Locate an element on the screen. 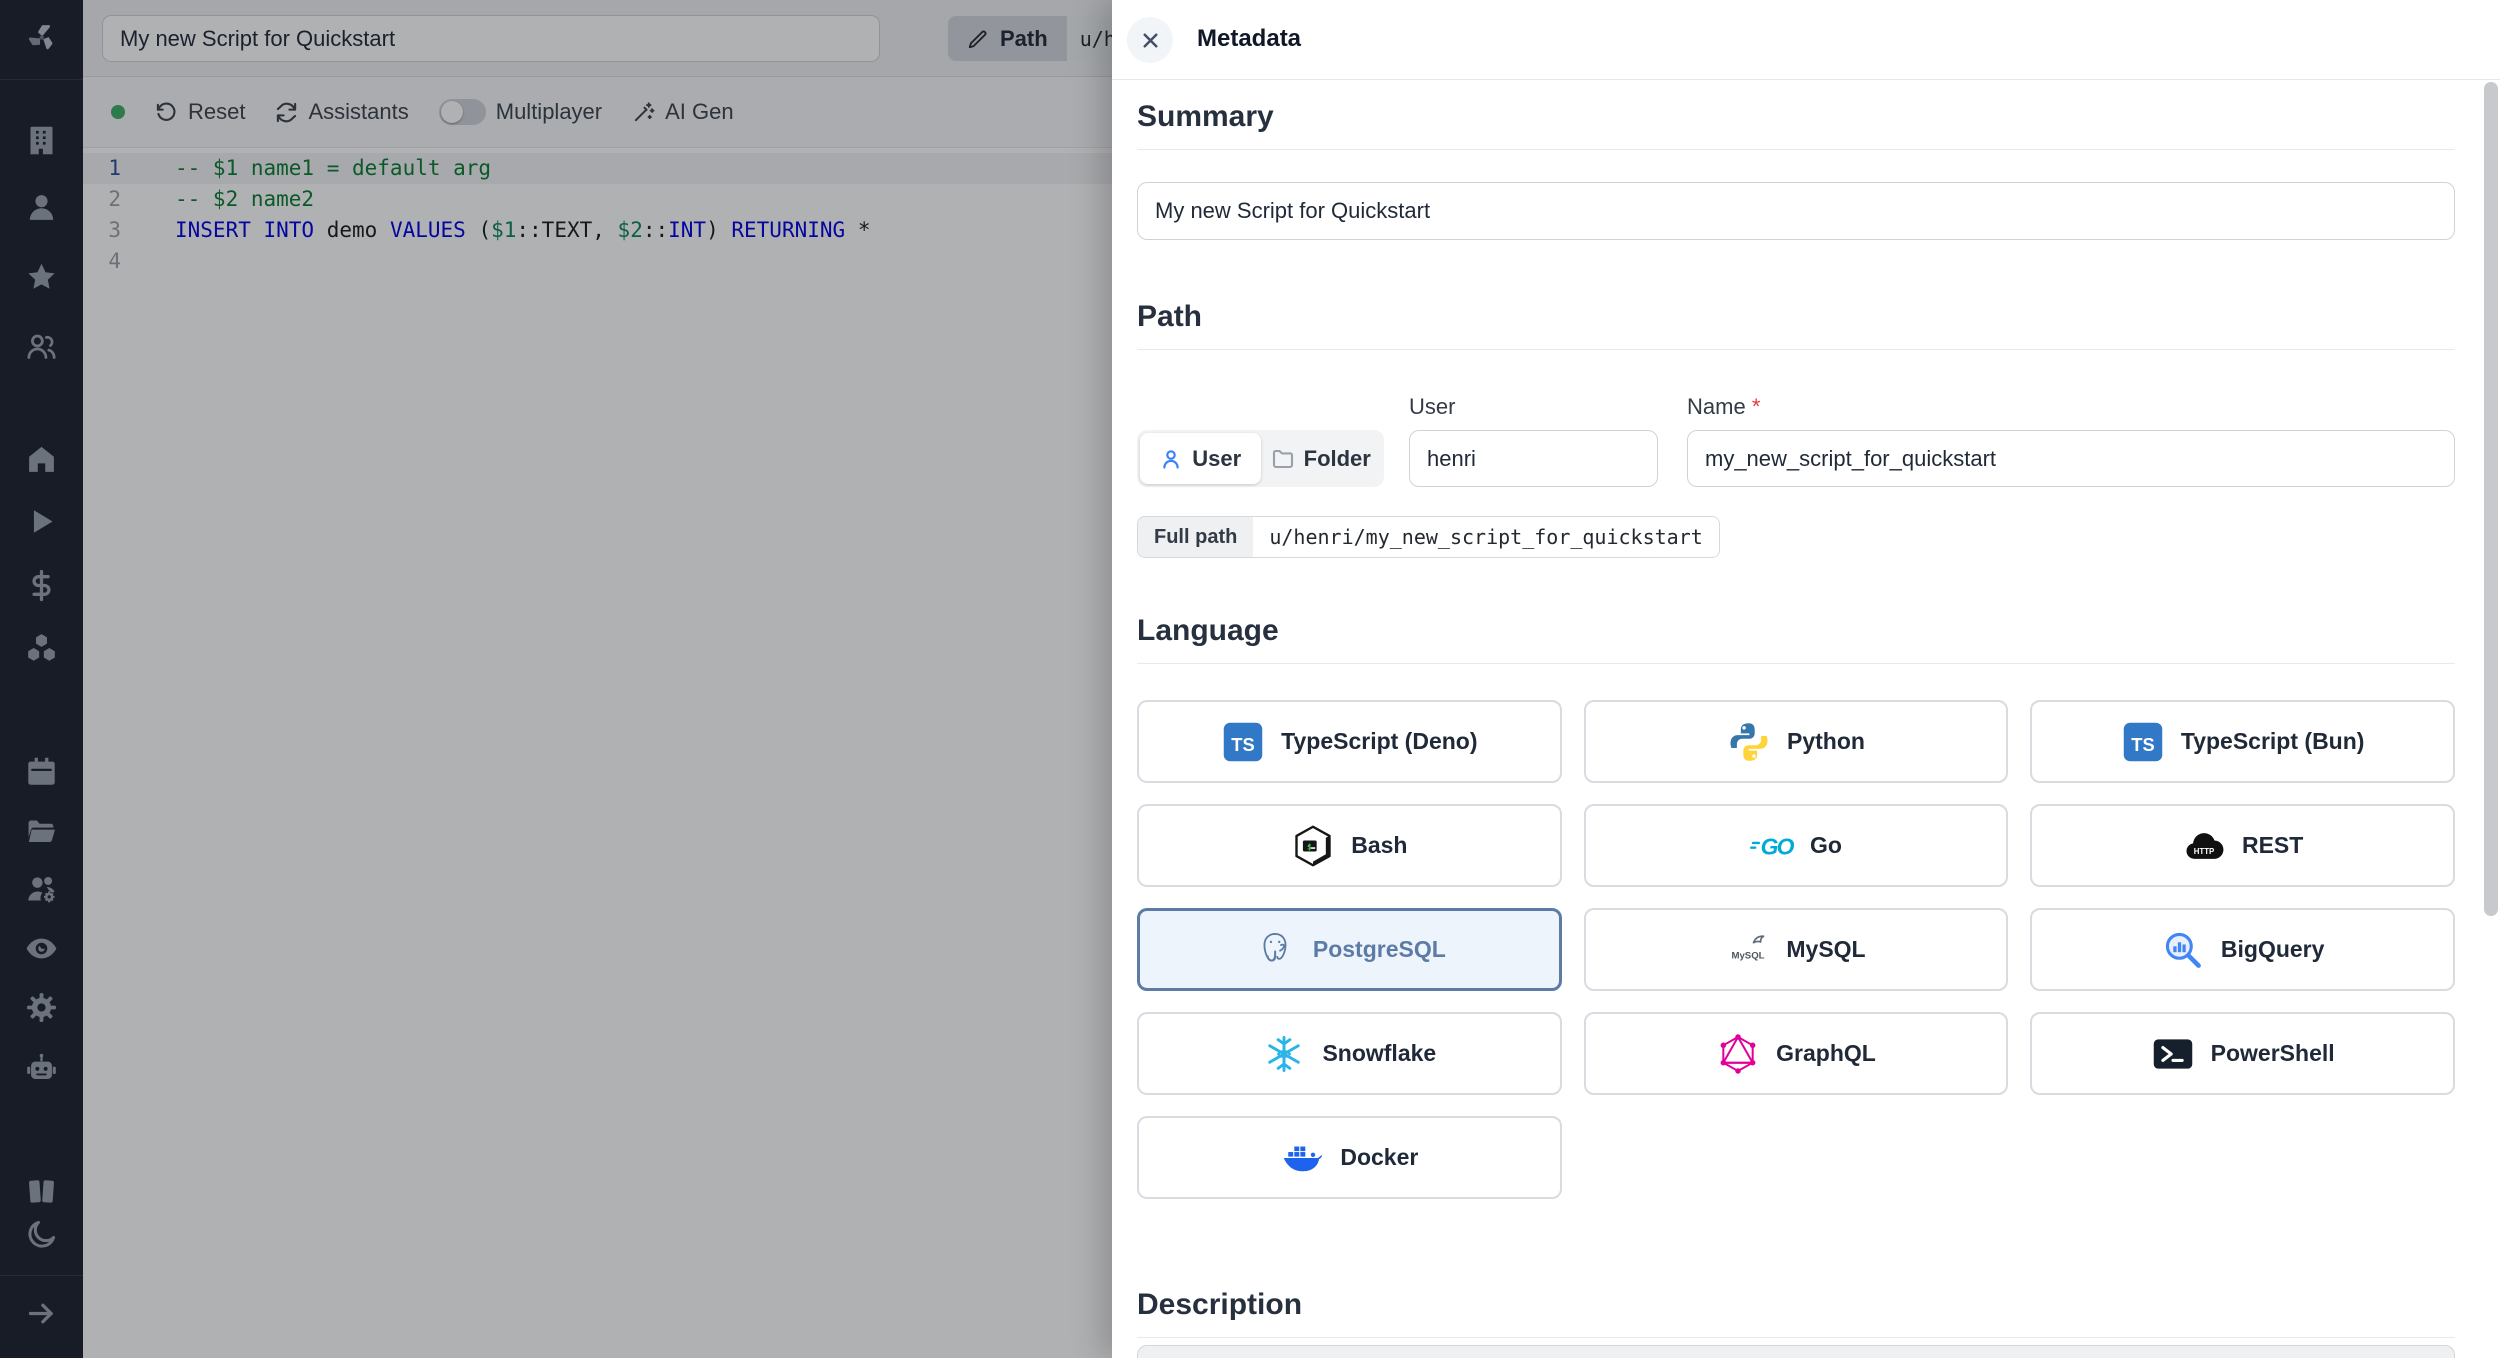 This screenshot has height=1358, width=2500. user-field-label: User is located at coordinates (1432, 406).